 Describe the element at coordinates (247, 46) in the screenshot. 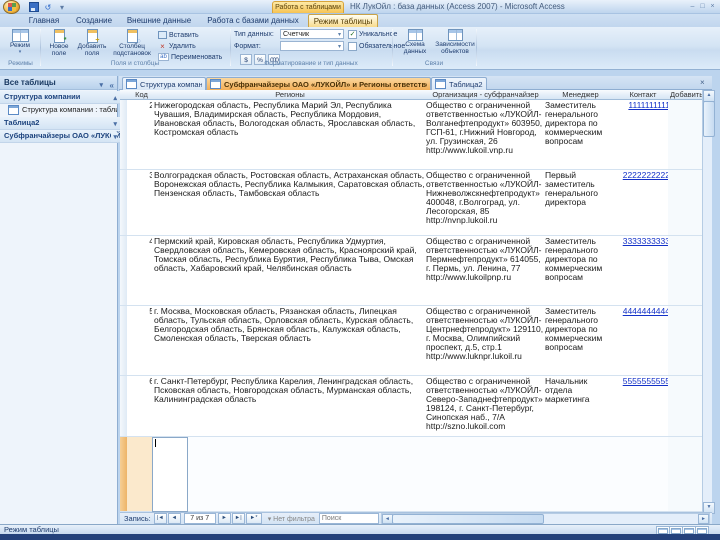

I see `format-label: Формат:` at that location.